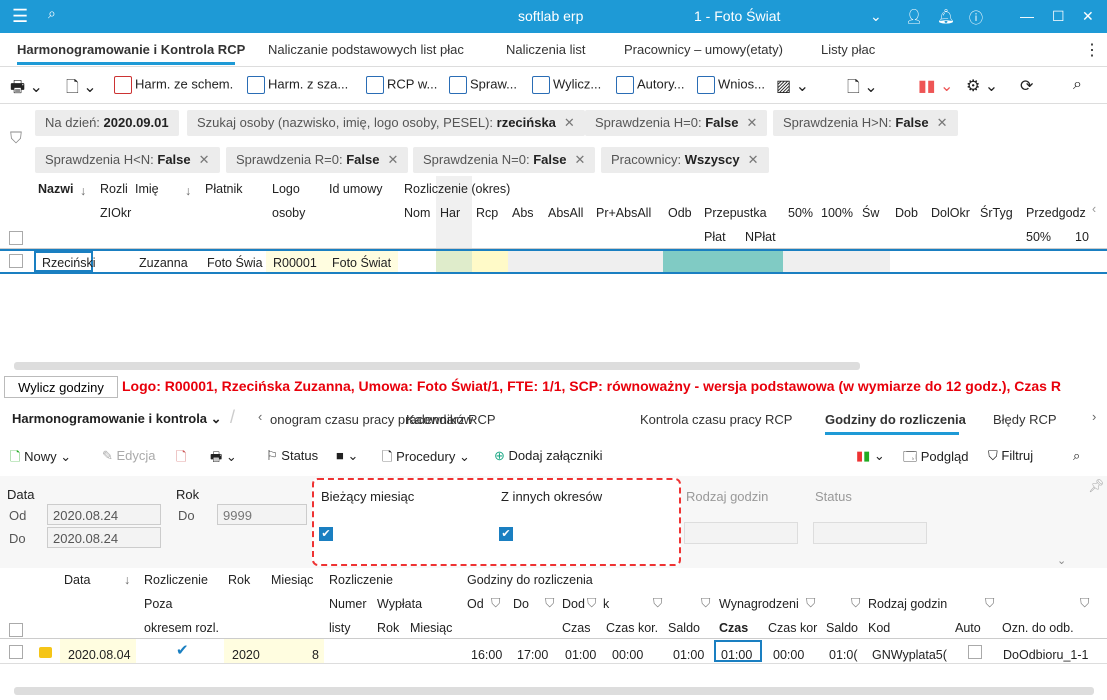 This screenshot has width=1107, height=700. What do you see at coordinates (792, 86) in the screenshot?
I see `image-icon: ▨ ⌄` at bounding box center [792, 86].